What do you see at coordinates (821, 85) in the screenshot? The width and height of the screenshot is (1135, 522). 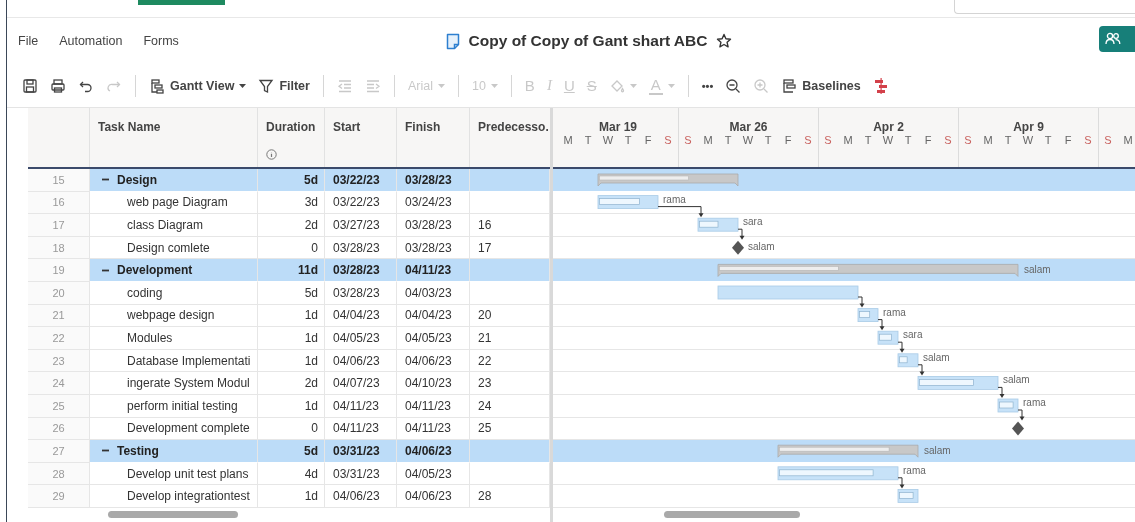 I see `baselines-button: Baselines` at bounding box center [821, 85].